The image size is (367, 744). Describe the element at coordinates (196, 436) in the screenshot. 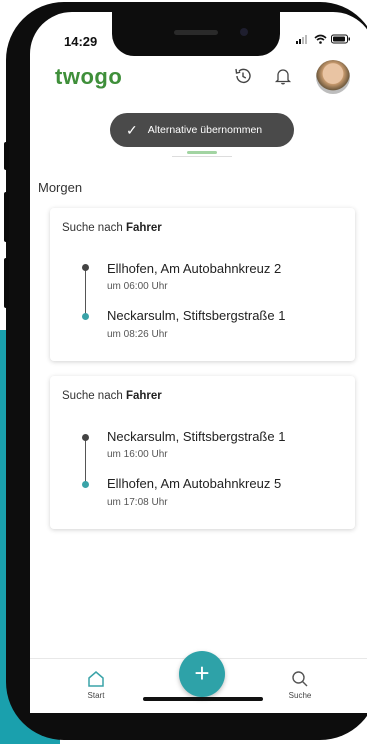

I see `origin-name: Neckarsulm, Stiftsbergstraße 1` at that location.